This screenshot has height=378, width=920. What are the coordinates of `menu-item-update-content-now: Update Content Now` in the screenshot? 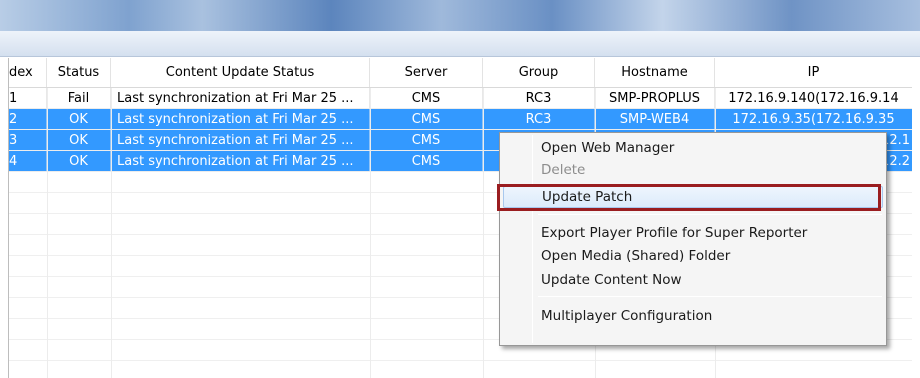 It's located at (693, 280).